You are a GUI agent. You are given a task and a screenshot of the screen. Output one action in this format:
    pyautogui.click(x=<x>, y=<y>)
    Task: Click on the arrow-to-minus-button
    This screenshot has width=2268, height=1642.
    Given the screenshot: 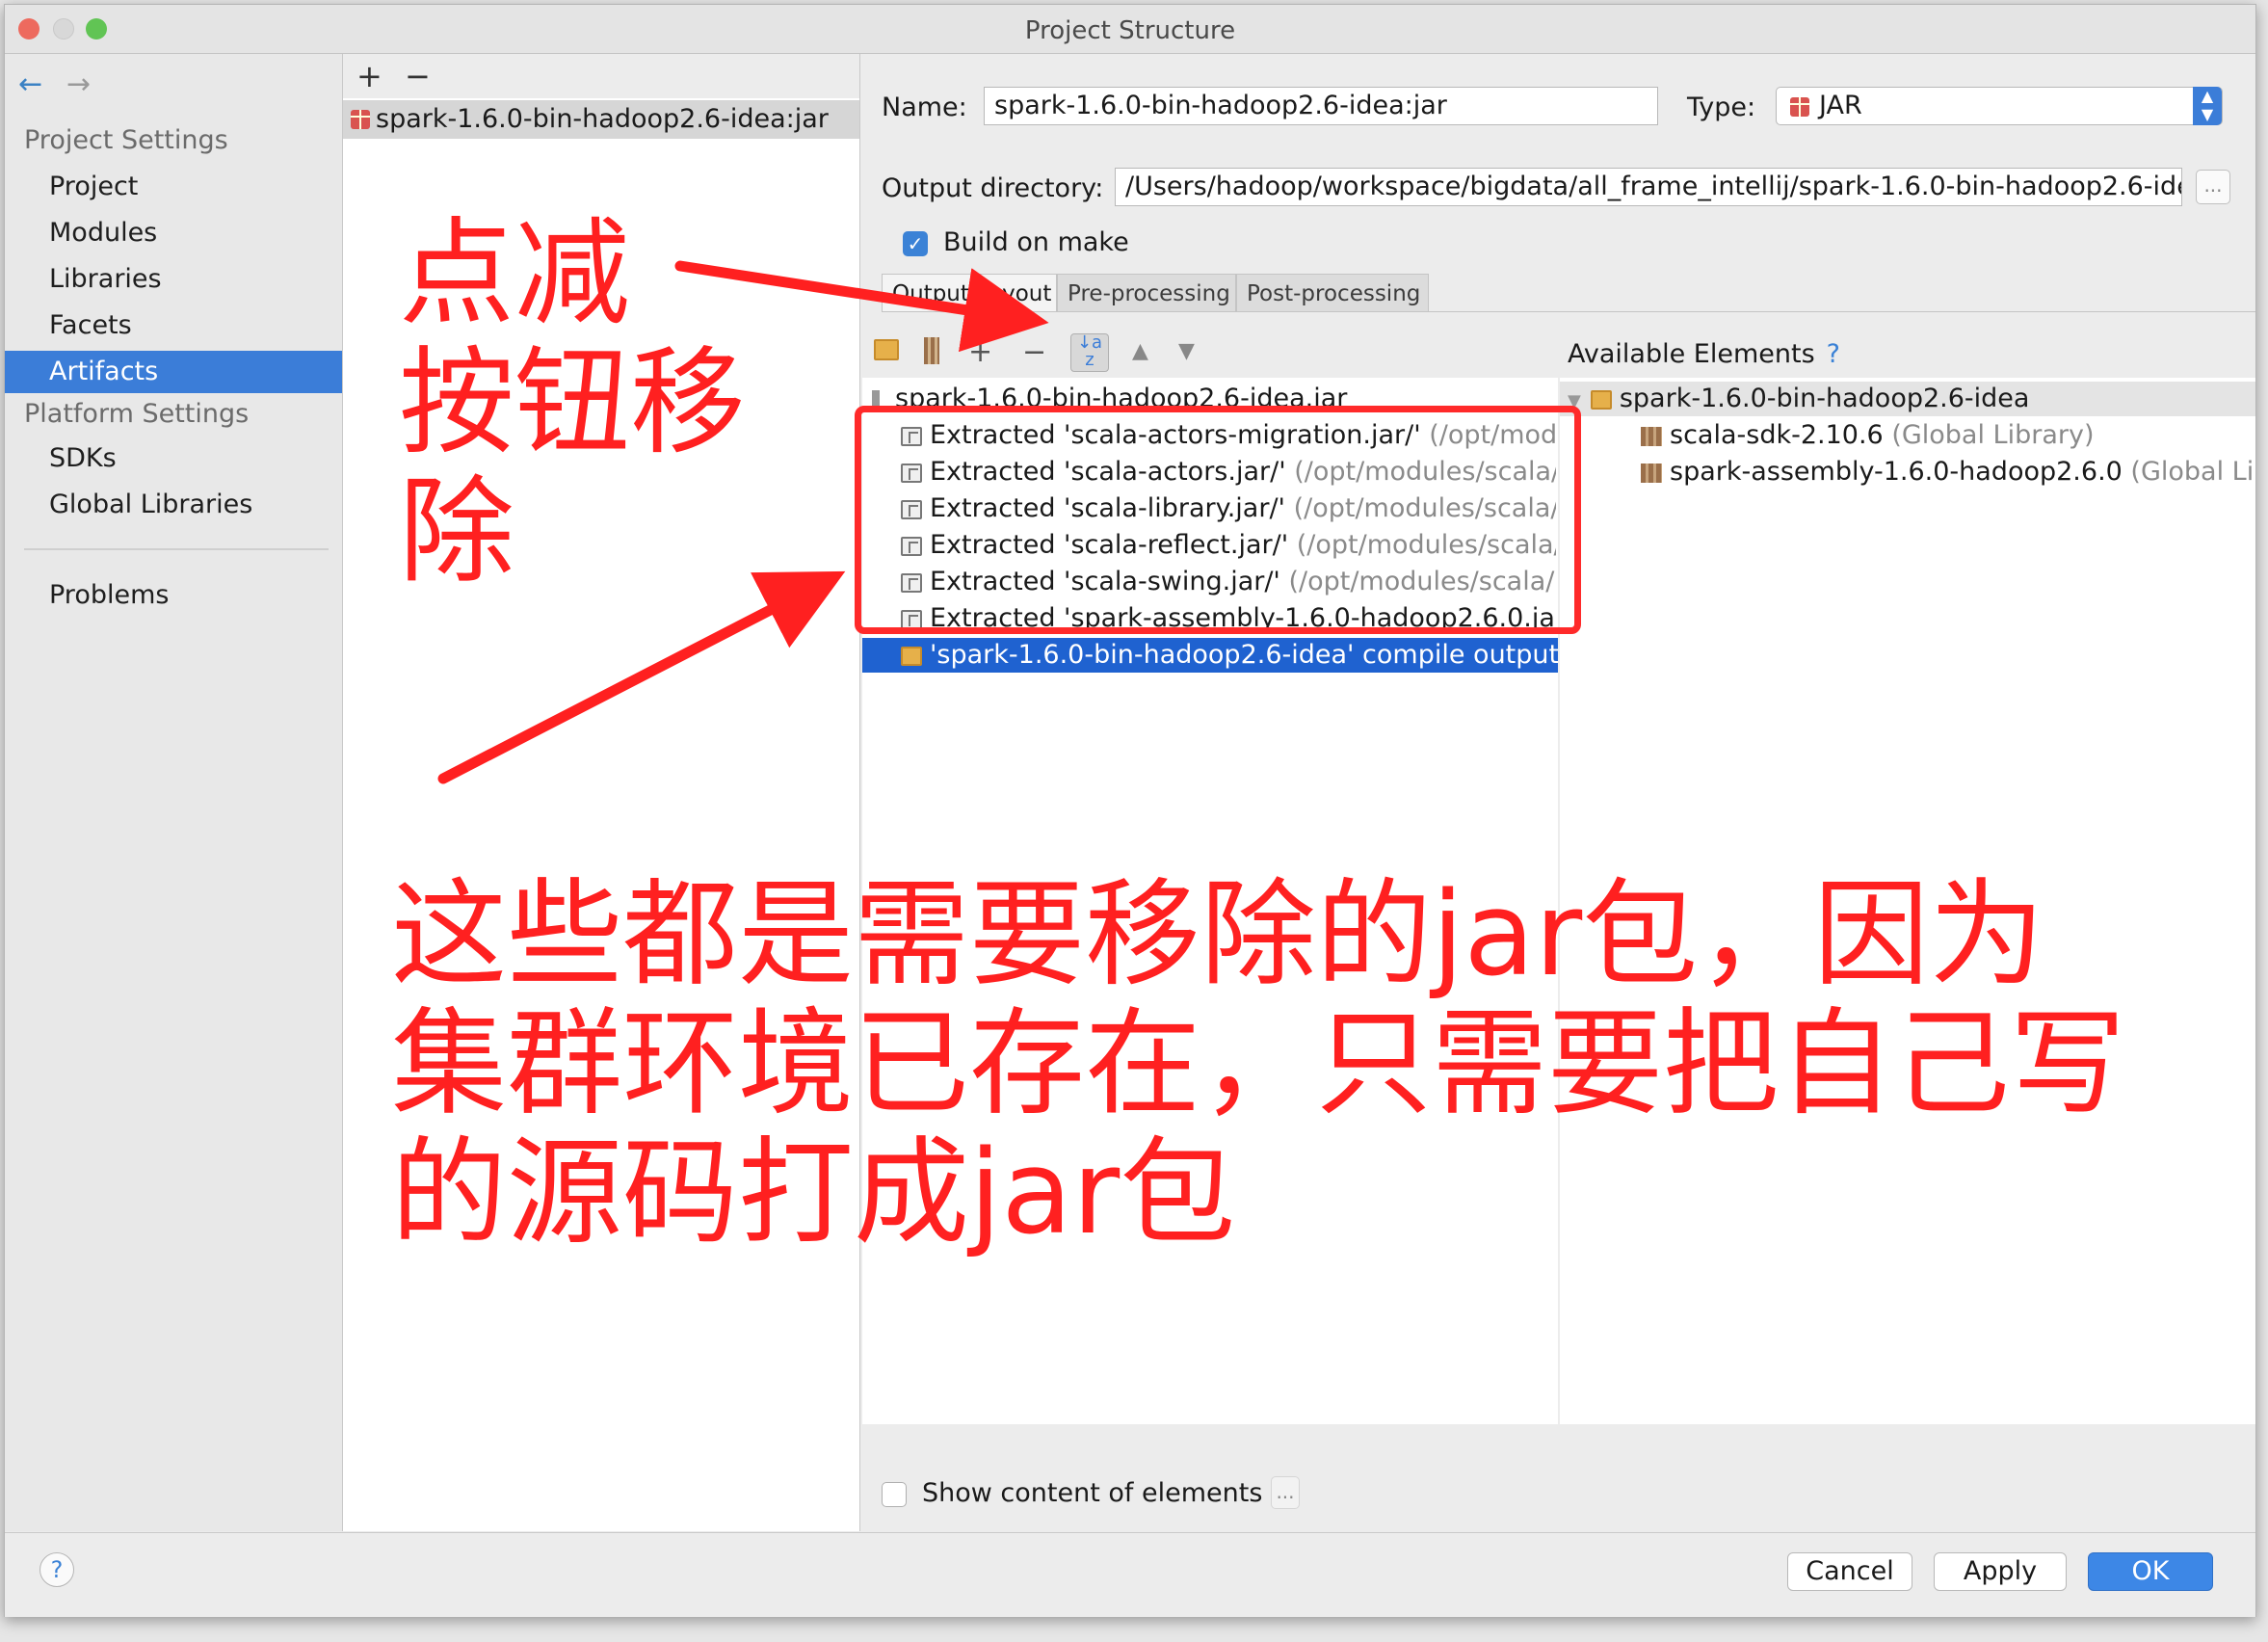 What is the action you would take?
    pyautogui.click(x=861, y=306)
    